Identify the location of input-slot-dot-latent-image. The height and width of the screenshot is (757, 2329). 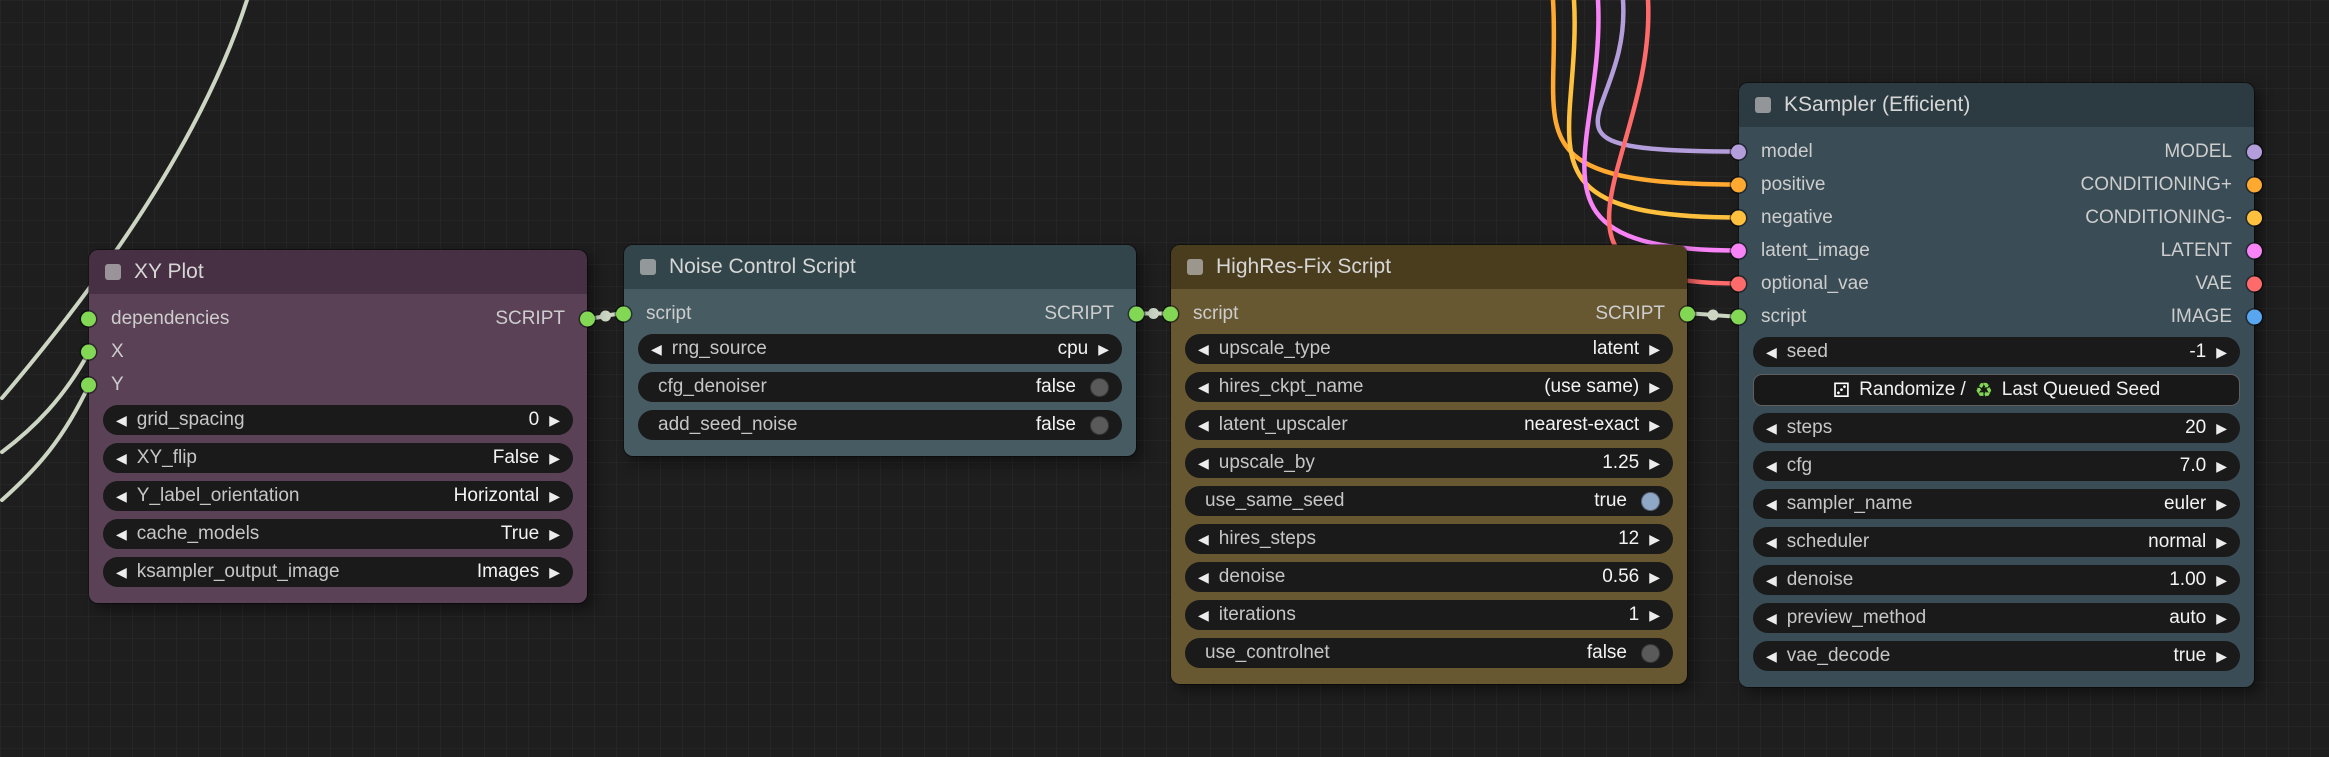
(1738, 250).